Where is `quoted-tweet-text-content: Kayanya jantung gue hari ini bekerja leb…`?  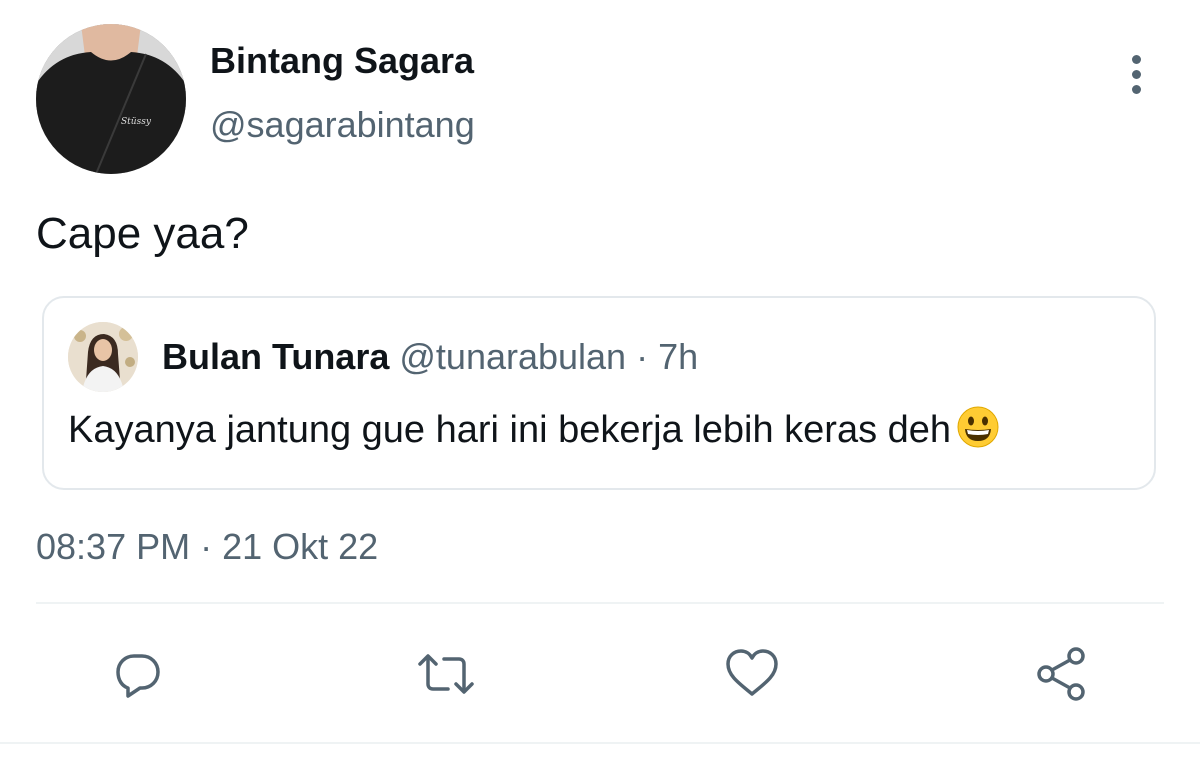
quoted-tweet-text-content: Kayanya jantung gue hari ini bekerja leb… is located at coordinates (510, 430).